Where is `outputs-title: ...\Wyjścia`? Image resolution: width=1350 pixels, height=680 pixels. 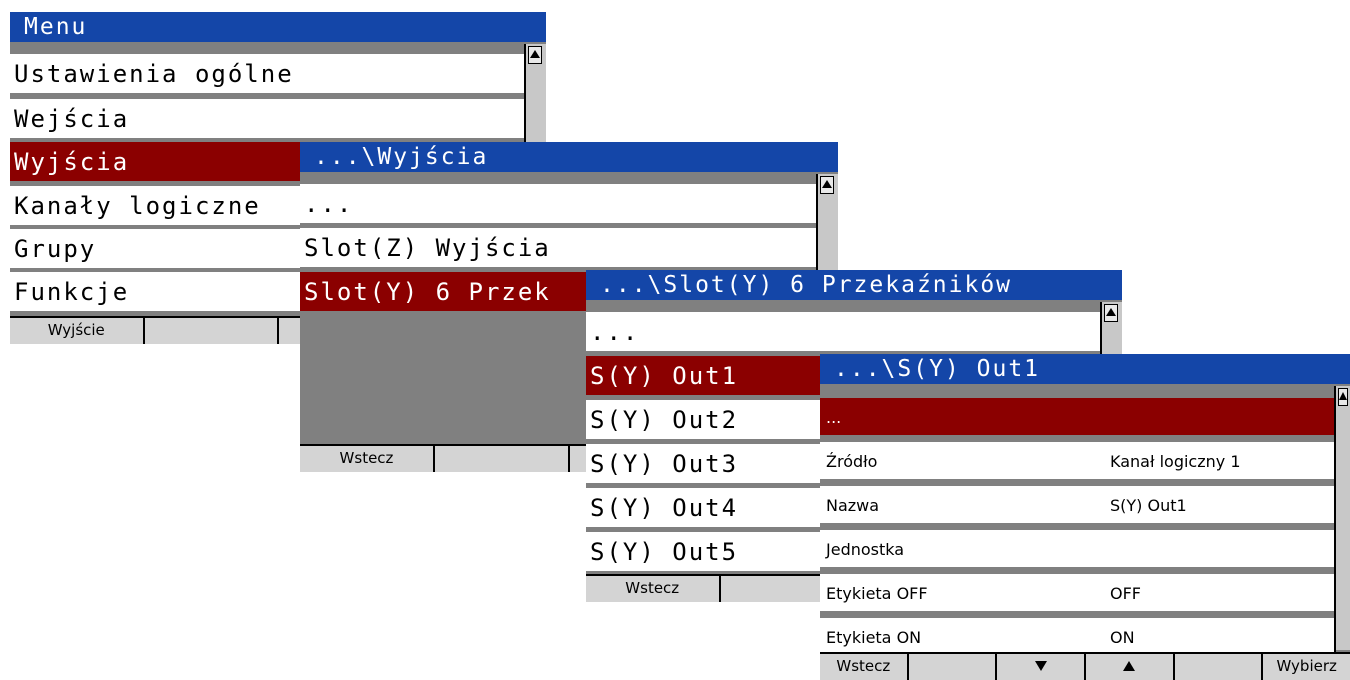 outputs-title: ...\Wyjścia is located at coordinates (569, 157).